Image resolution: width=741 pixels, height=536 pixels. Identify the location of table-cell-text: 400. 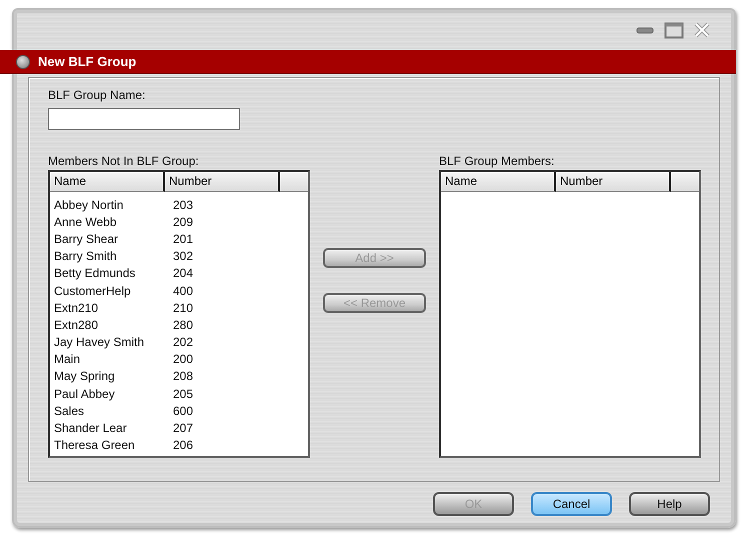
(183, 291).